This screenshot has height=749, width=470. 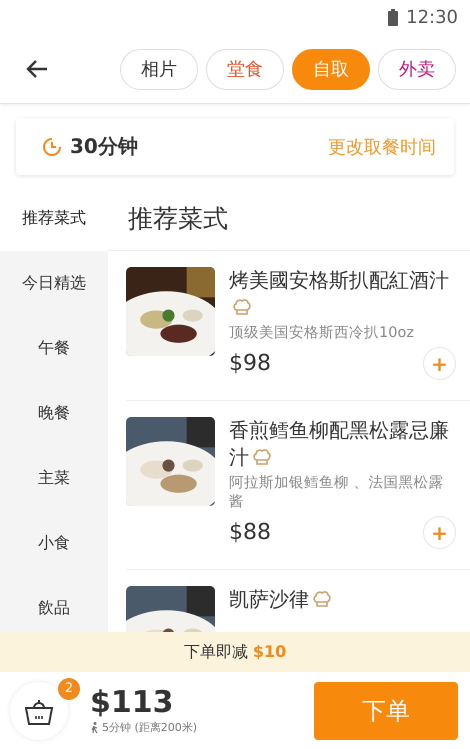 What do you see at coordinates (159, 69) in the screenshot?
I see `tab: 相片` at bounding box center [159, 69].